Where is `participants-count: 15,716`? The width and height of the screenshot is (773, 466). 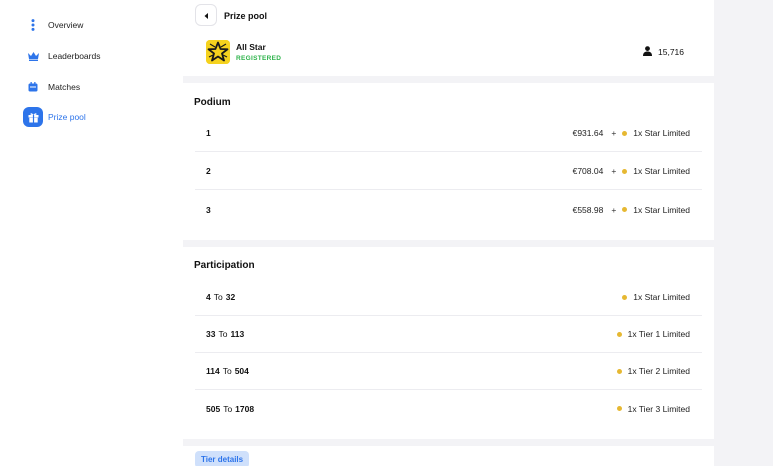 participants-count: 15,716 is located at coordinates (663, 52).